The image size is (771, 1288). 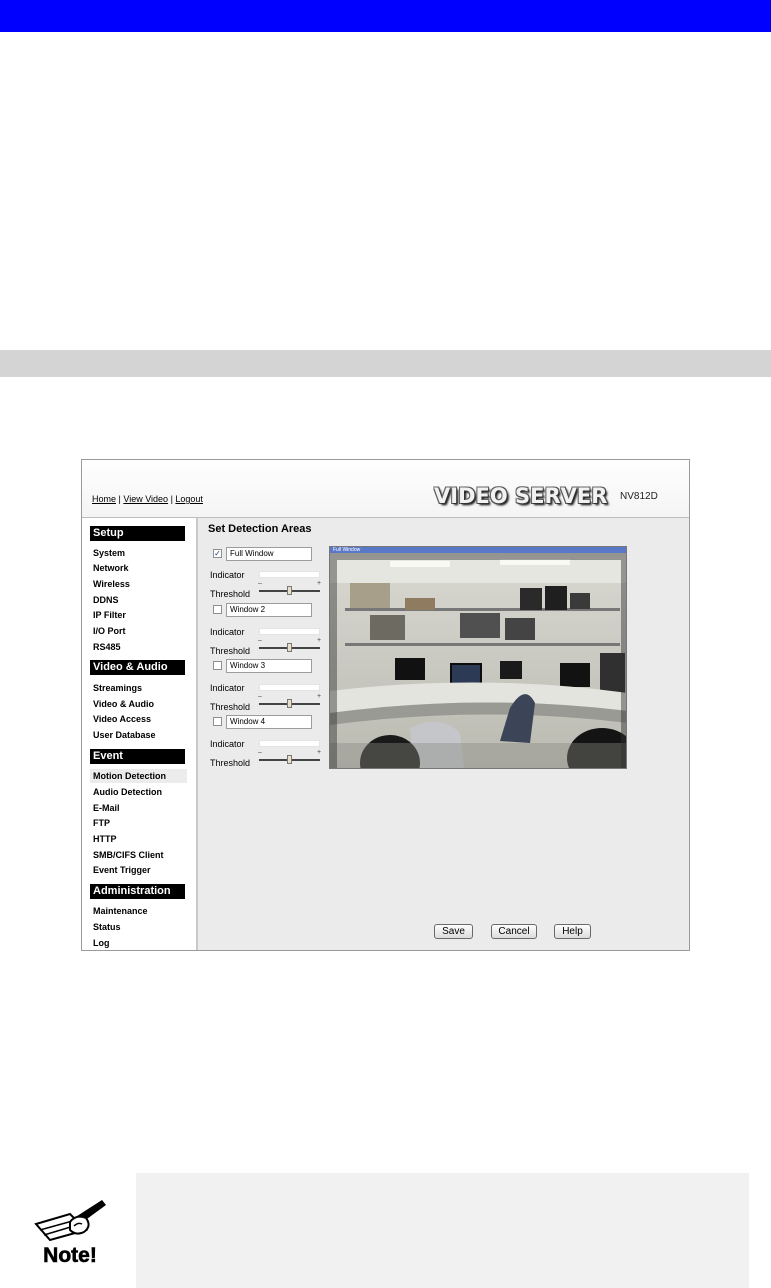 I want to click on window-1-indicator-bar, so click(x=289, y=574).